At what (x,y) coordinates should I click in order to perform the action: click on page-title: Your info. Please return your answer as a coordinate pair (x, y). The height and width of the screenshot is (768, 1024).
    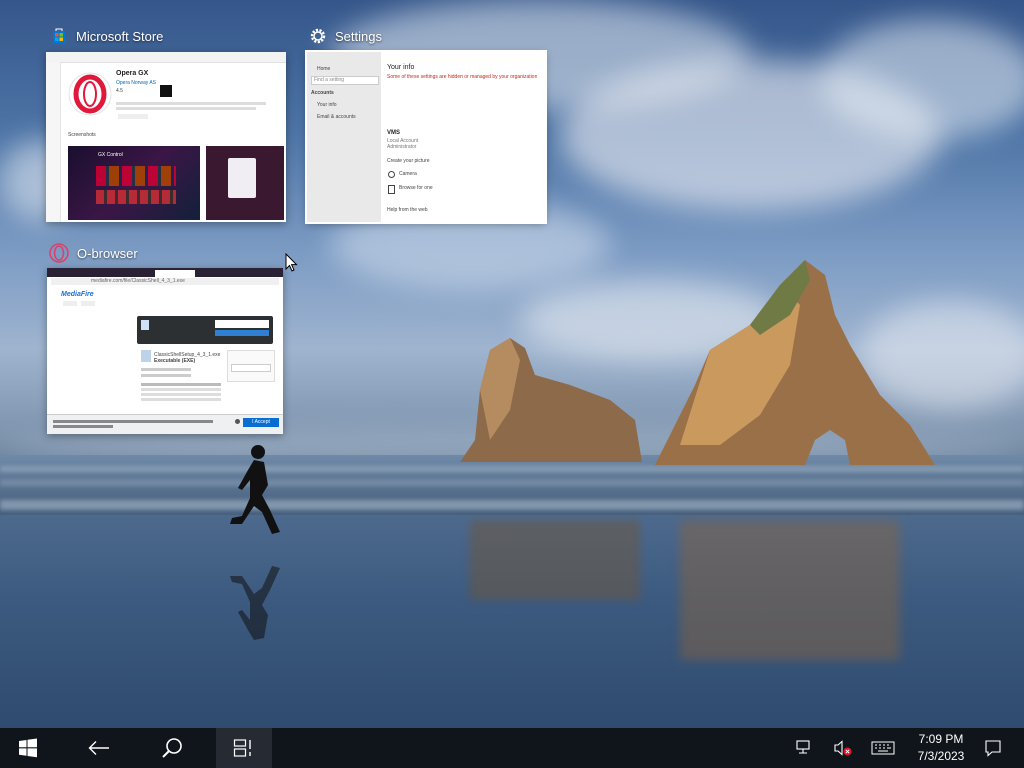
    Looking at the image, I should click on (401, 67).